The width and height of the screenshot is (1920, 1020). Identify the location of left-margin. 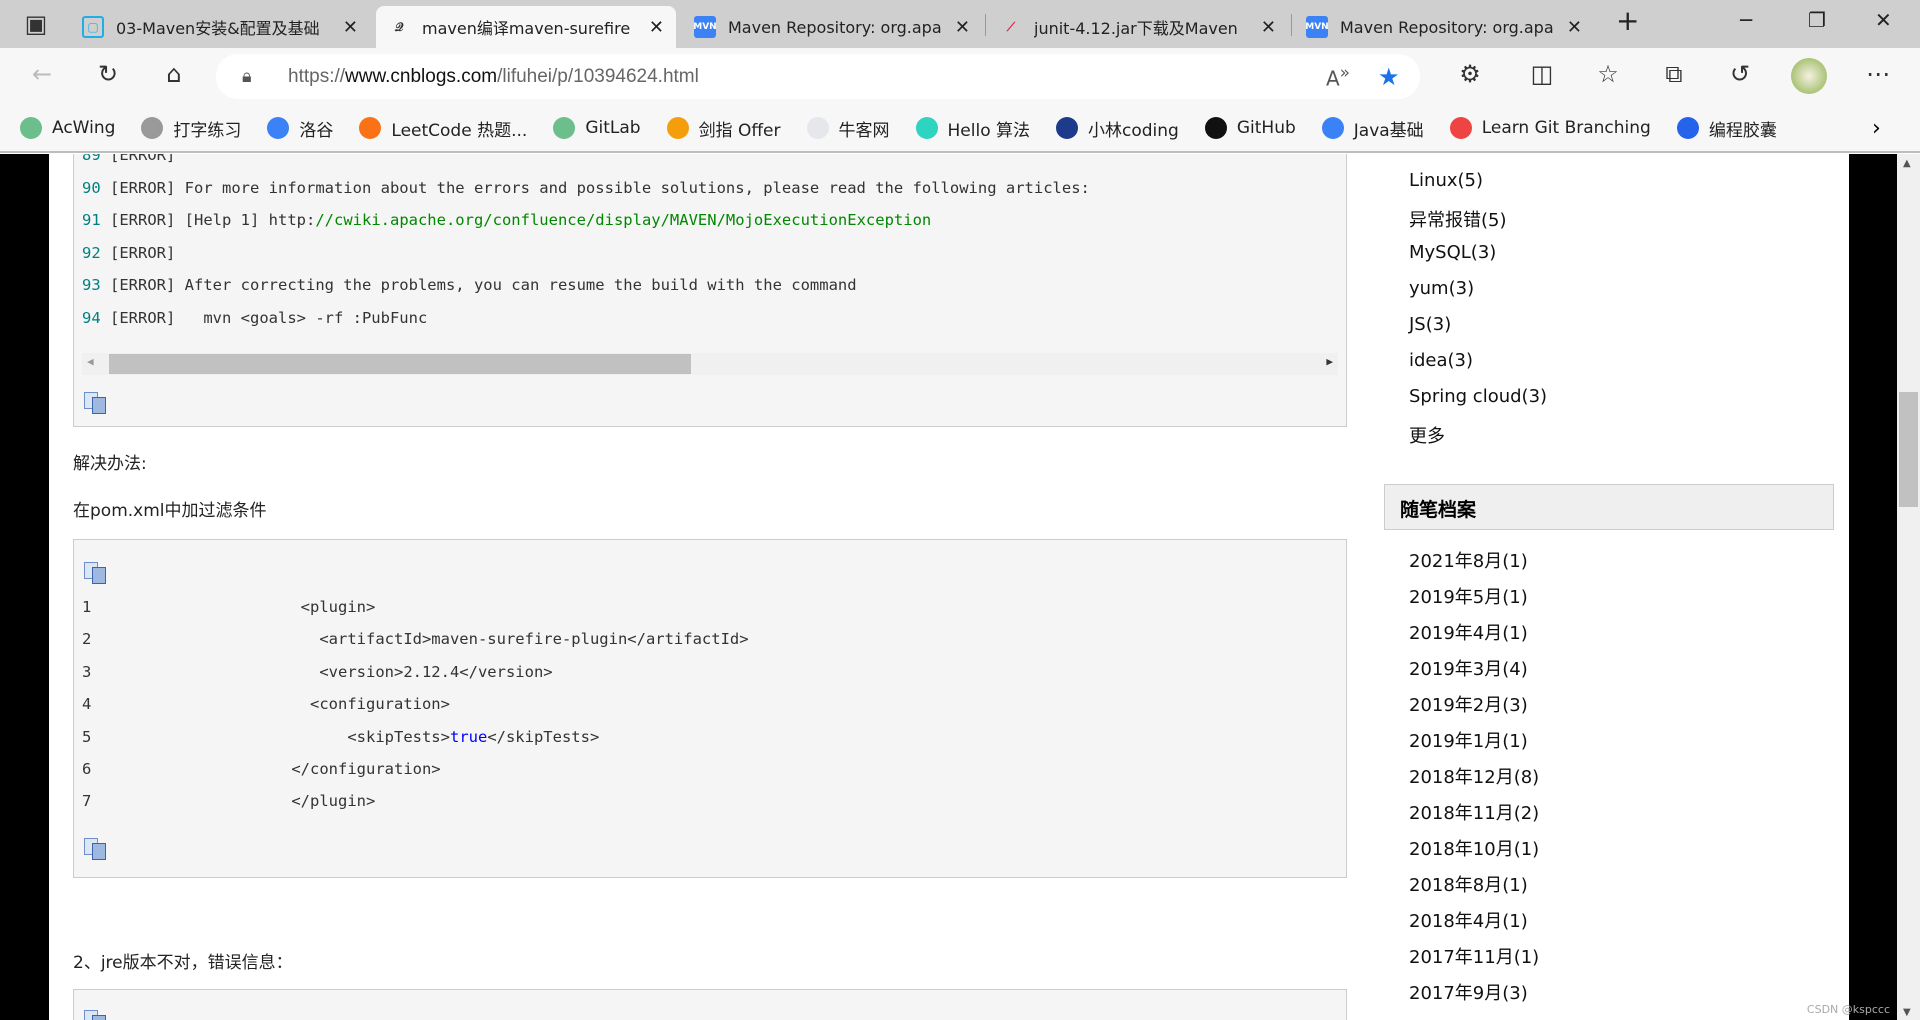
(24, 587).